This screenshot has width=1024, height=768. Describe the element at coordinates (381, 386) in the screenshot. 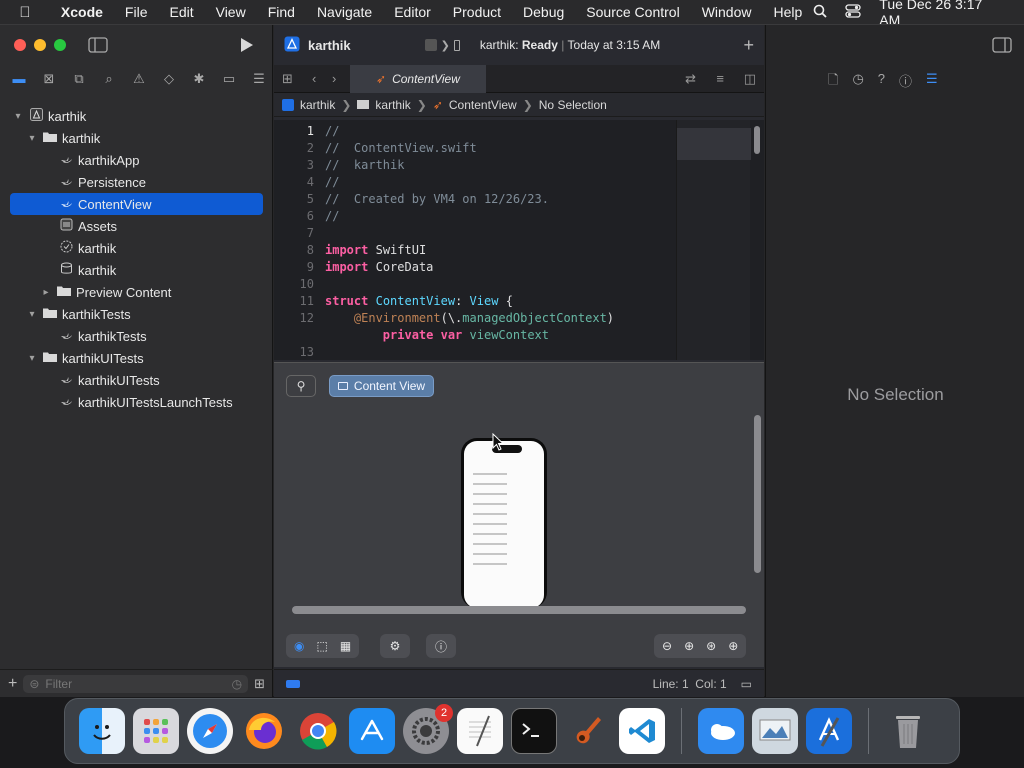

I see `content-view-preview-button: Content View` at that location.